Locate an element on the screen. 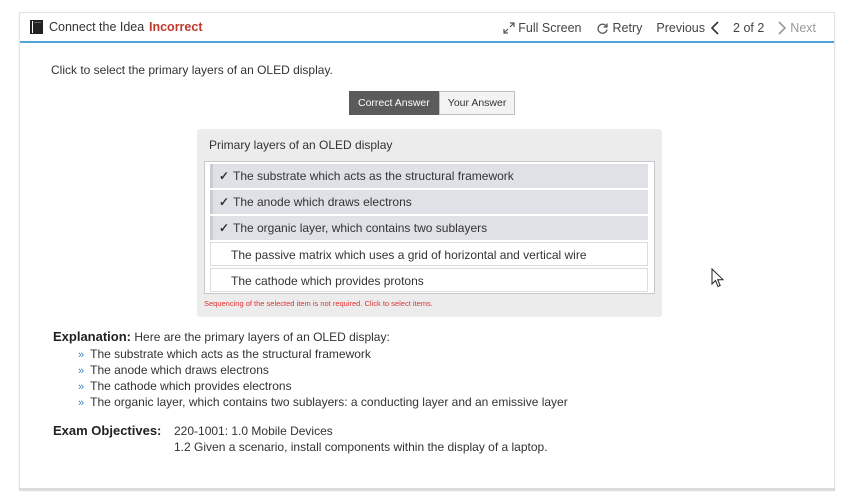 Image resolution: width=847 pixels, height=497 pixels. retry-button: Retry is located at coordinates (619, 28).